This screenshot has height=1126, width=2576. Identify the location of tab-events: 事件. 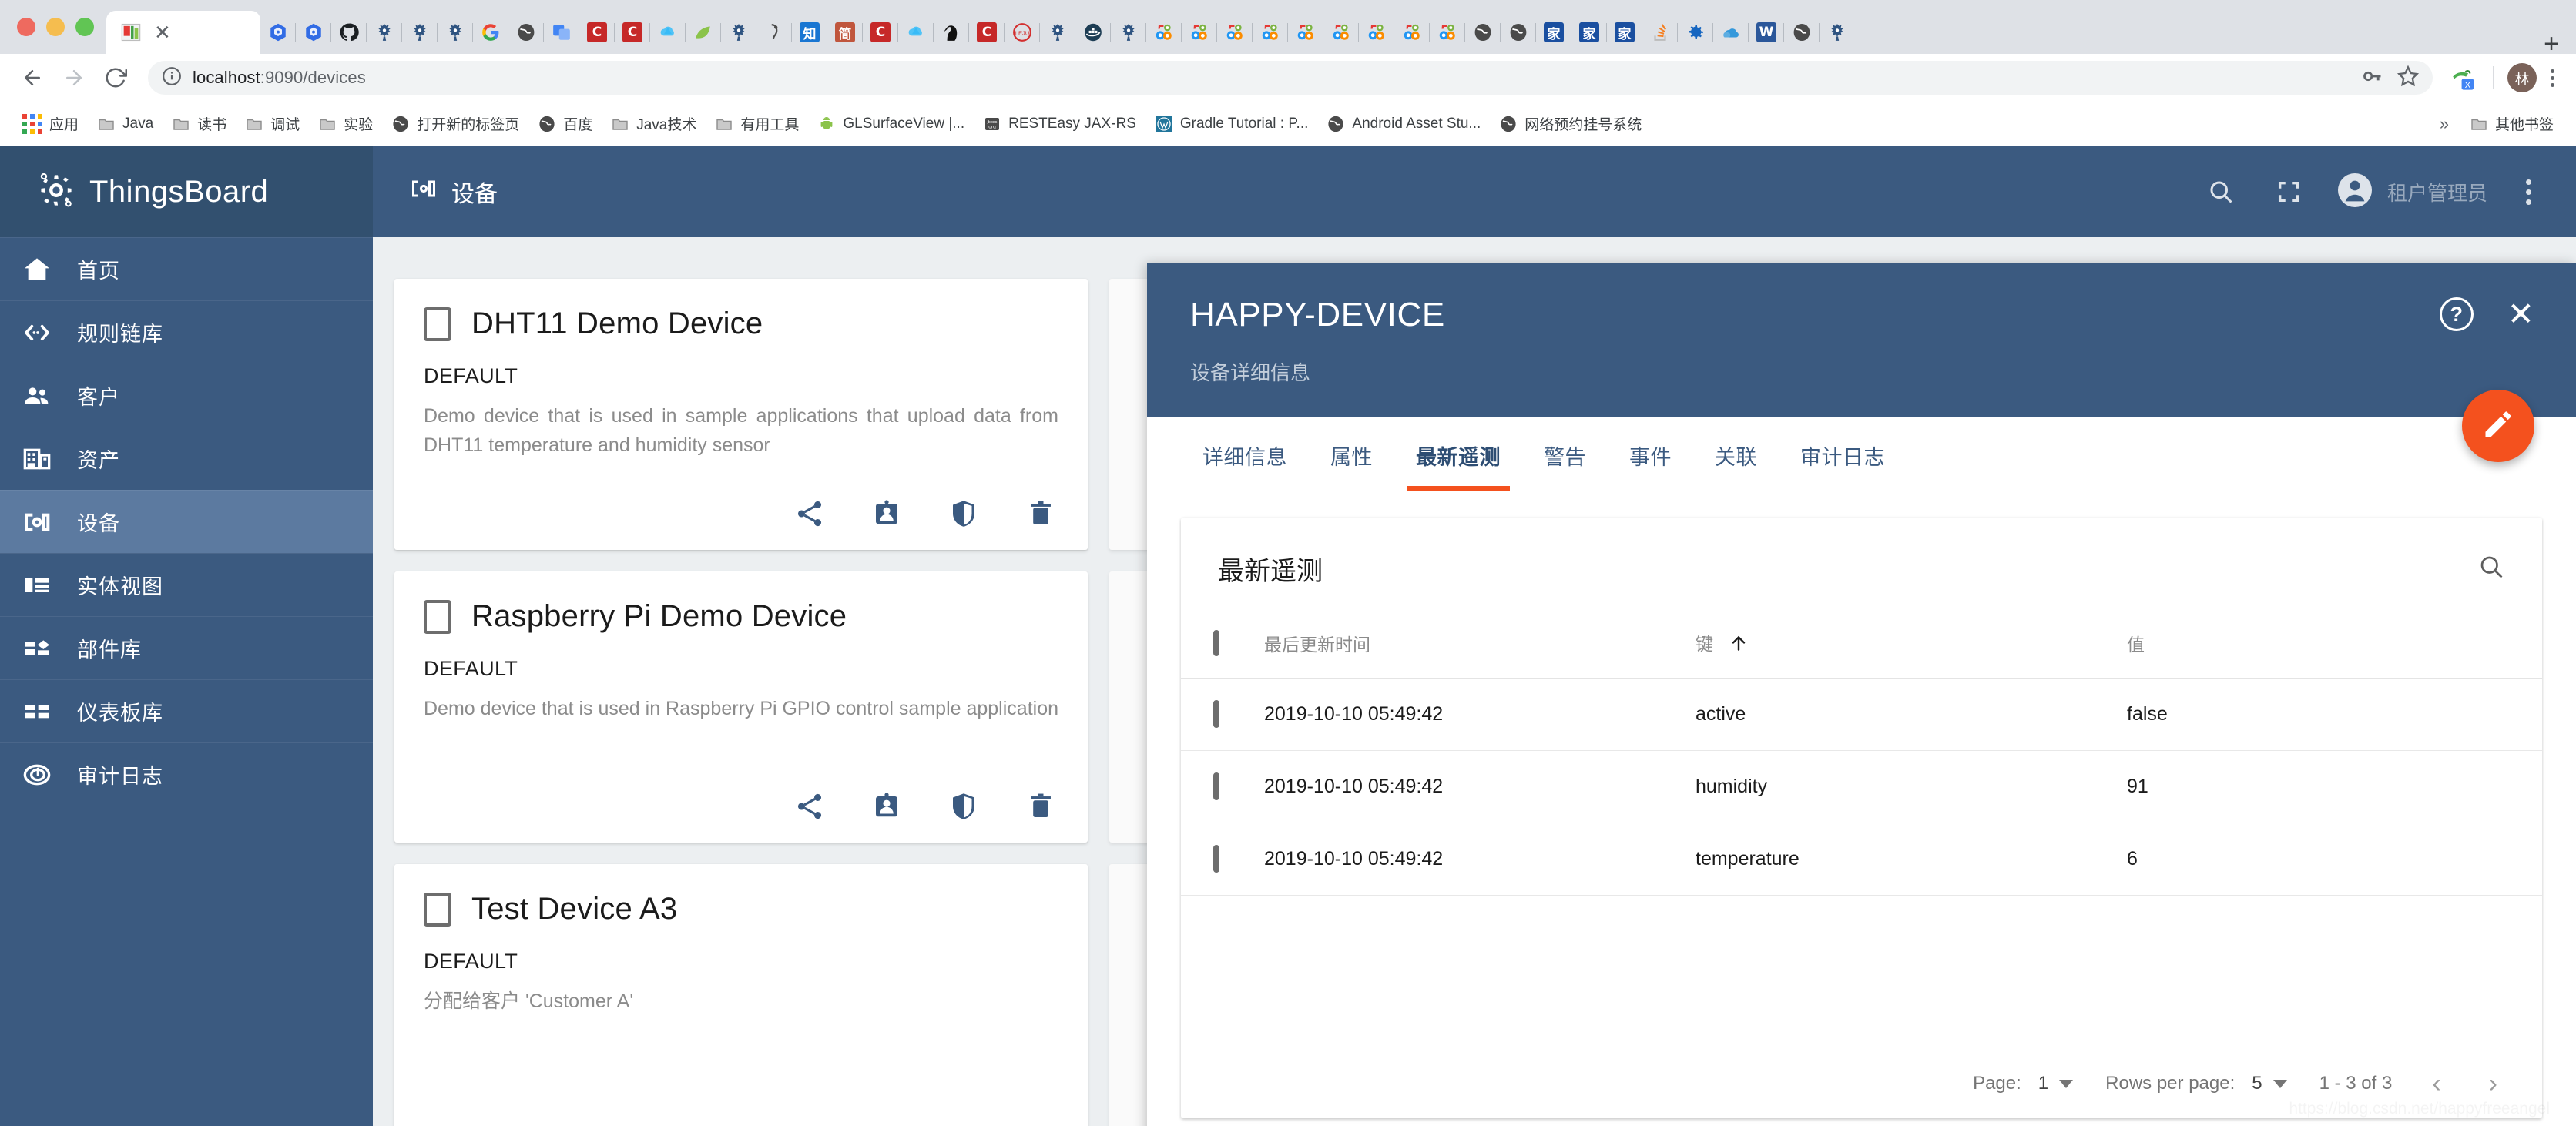
(1650, 466).